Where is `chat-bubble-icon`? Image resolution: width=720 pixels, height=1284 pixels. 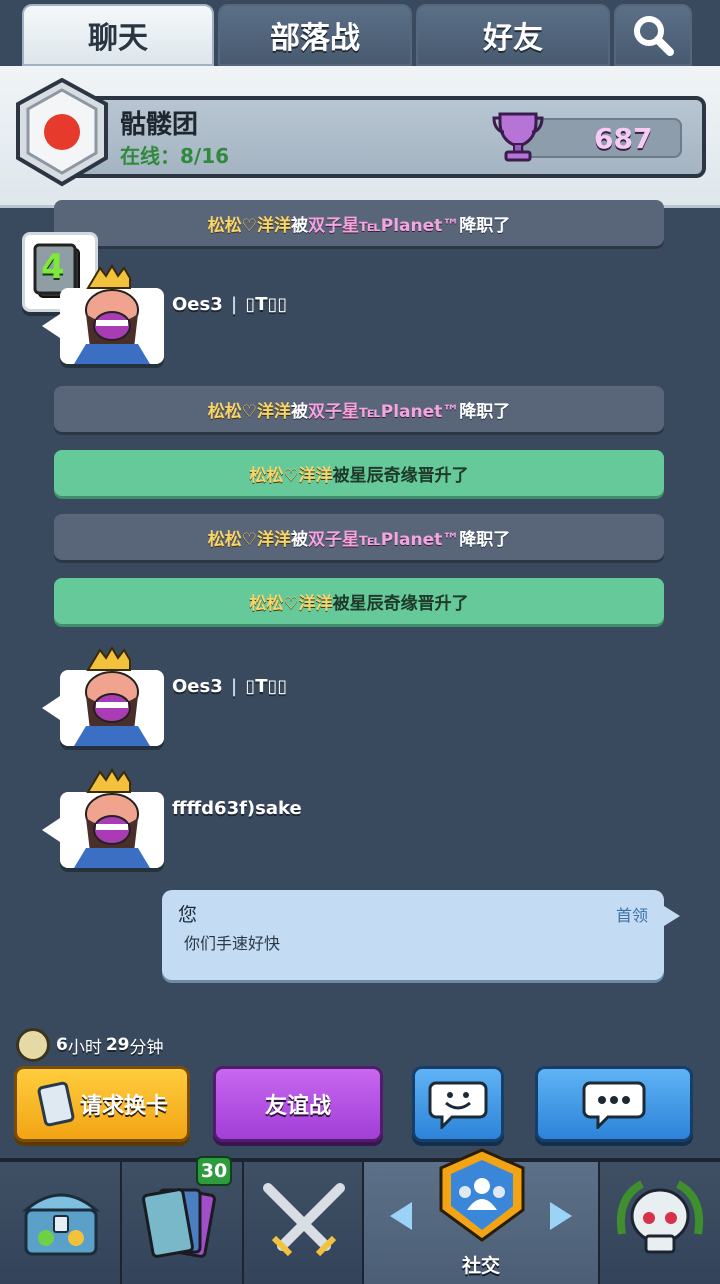 chat-bubble-icon is located at coordinates (614, 1105).